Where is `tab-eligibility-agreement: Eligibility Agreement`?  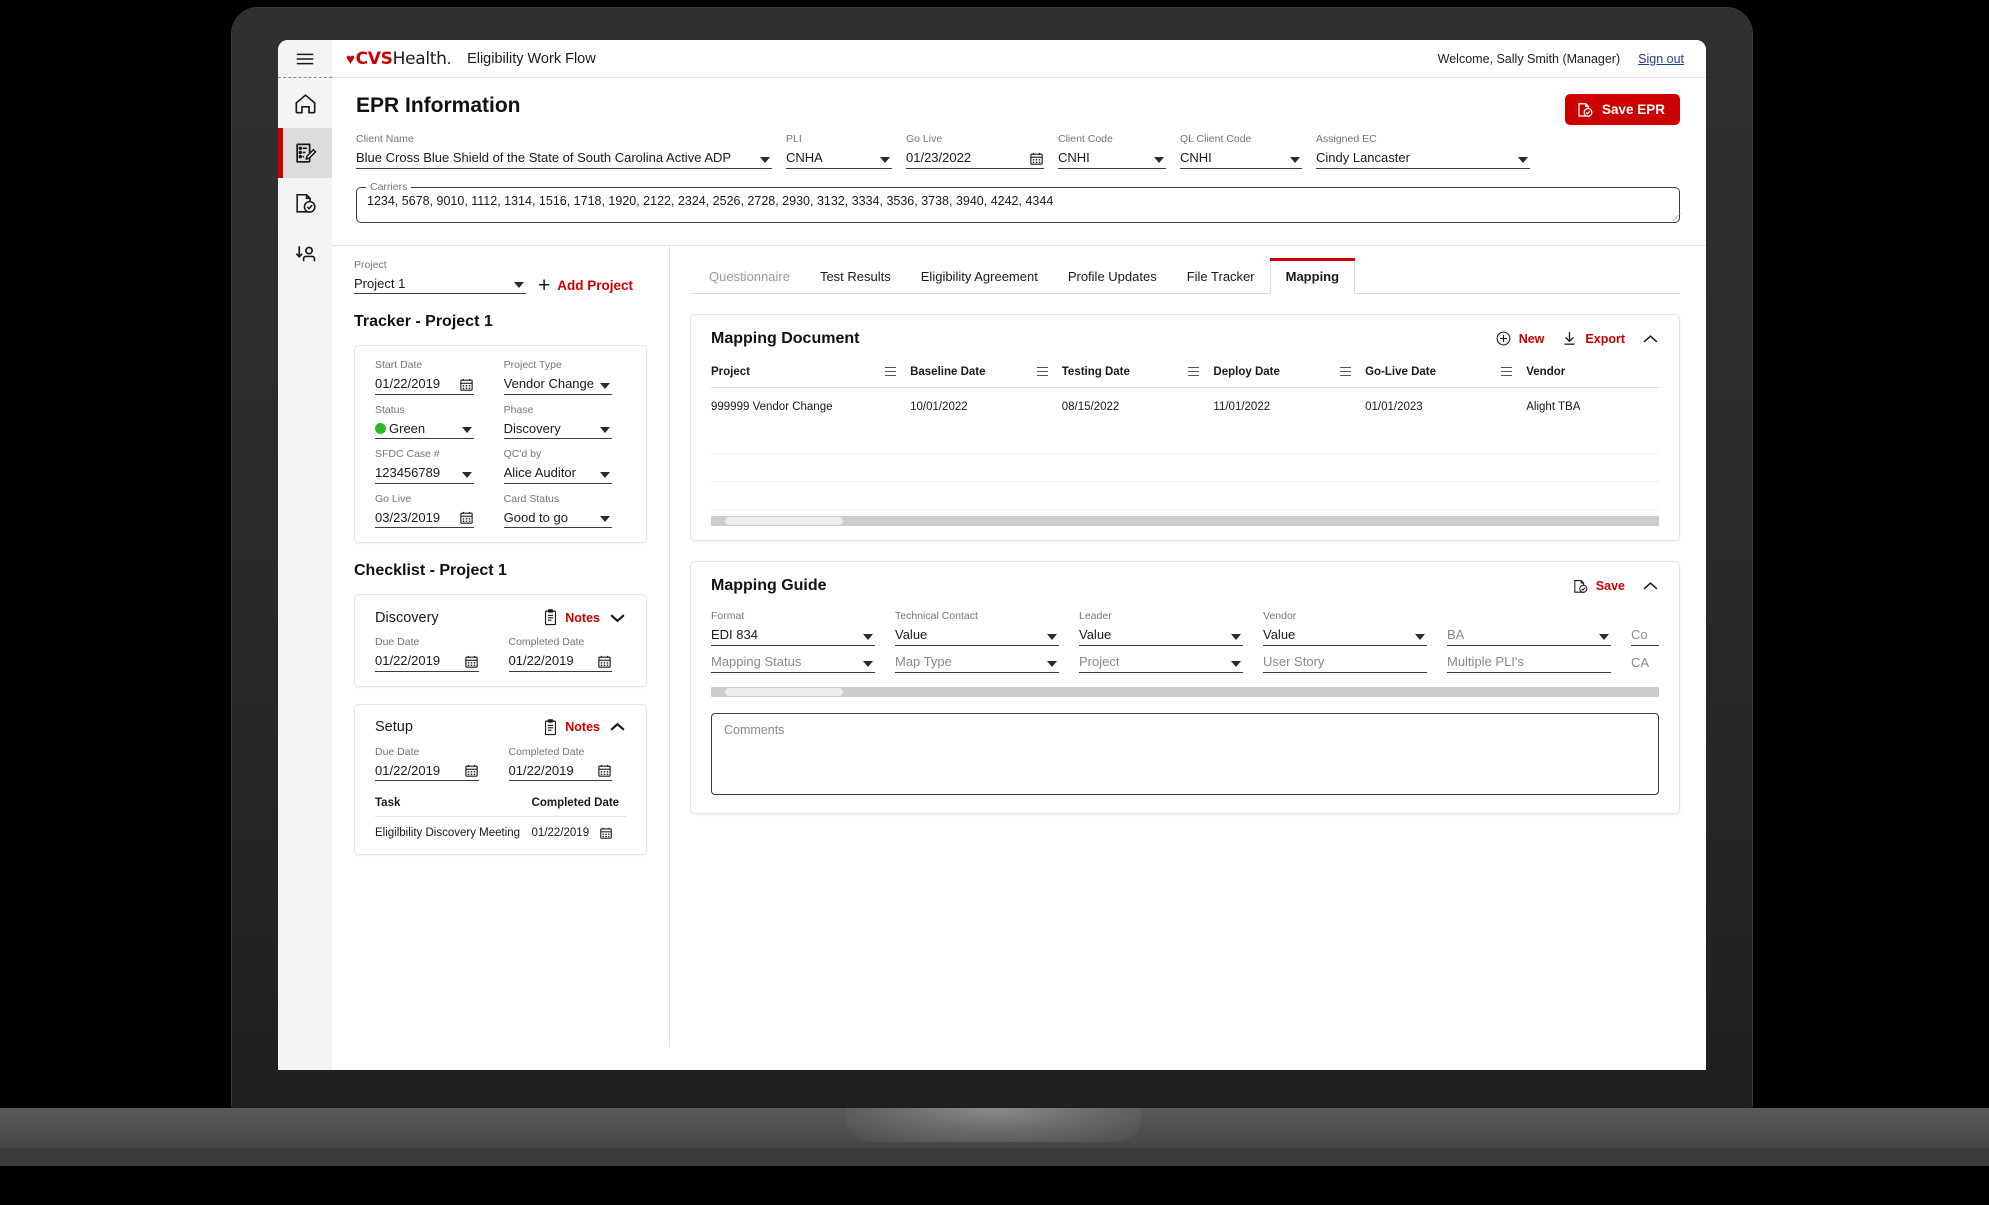 tab-eligibility-agreement: Eligibility Agreement is located at coordinates (979, 276).